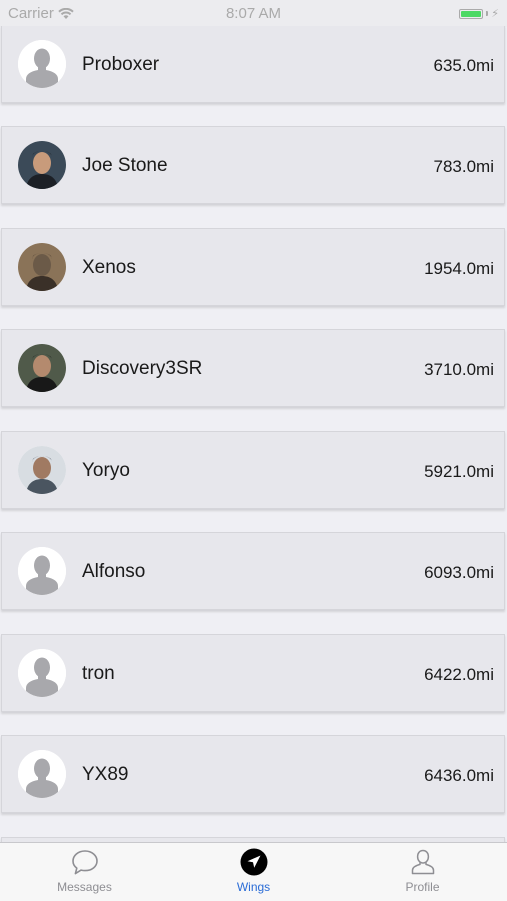 This screenshot has height=901, width=507. Describe the element at coordinates (463, 65) in the screenshot. I see `user-distance: 635.0mi` at that location.